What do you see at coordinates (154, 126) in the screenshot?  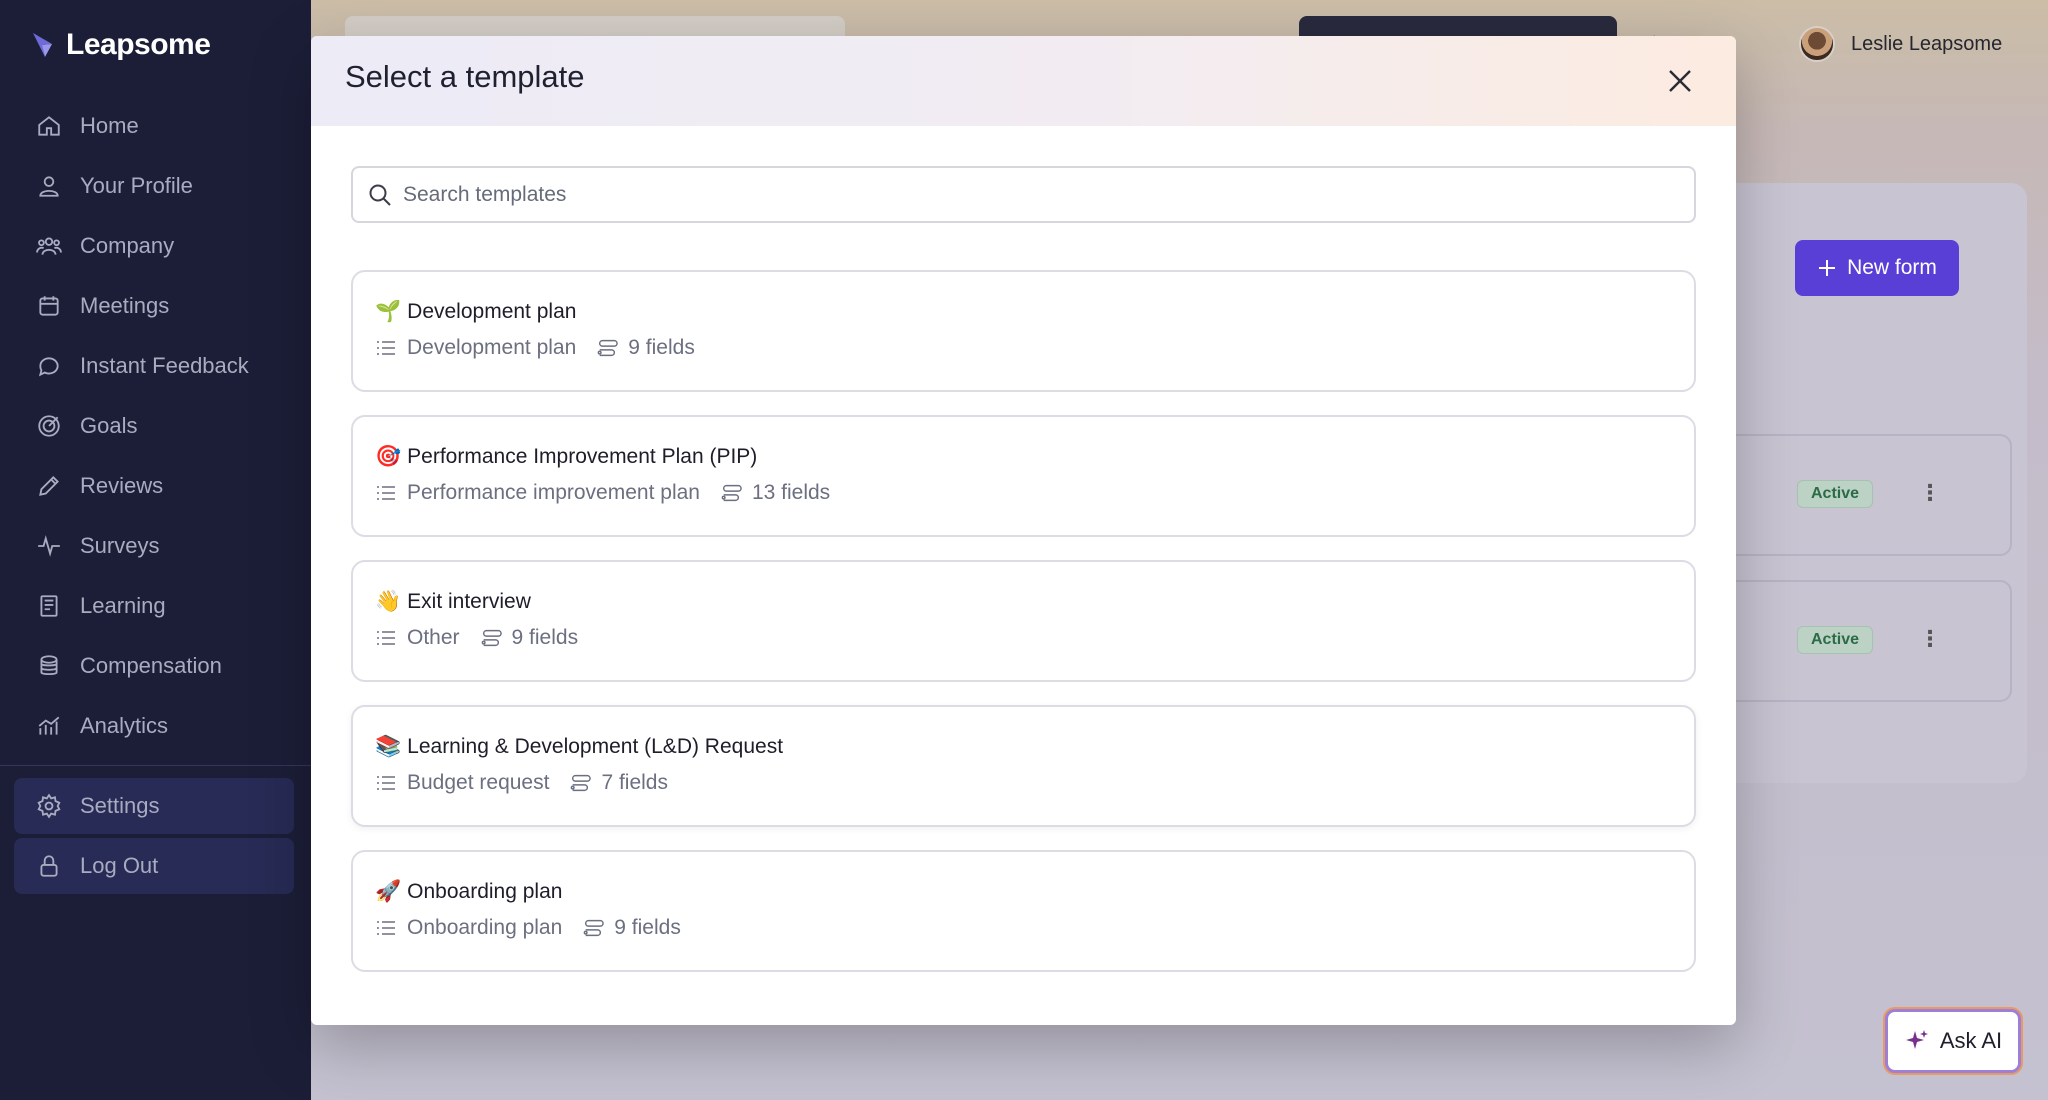 I see `sidebar-item-home: Home` at bounding box center [154, 126].